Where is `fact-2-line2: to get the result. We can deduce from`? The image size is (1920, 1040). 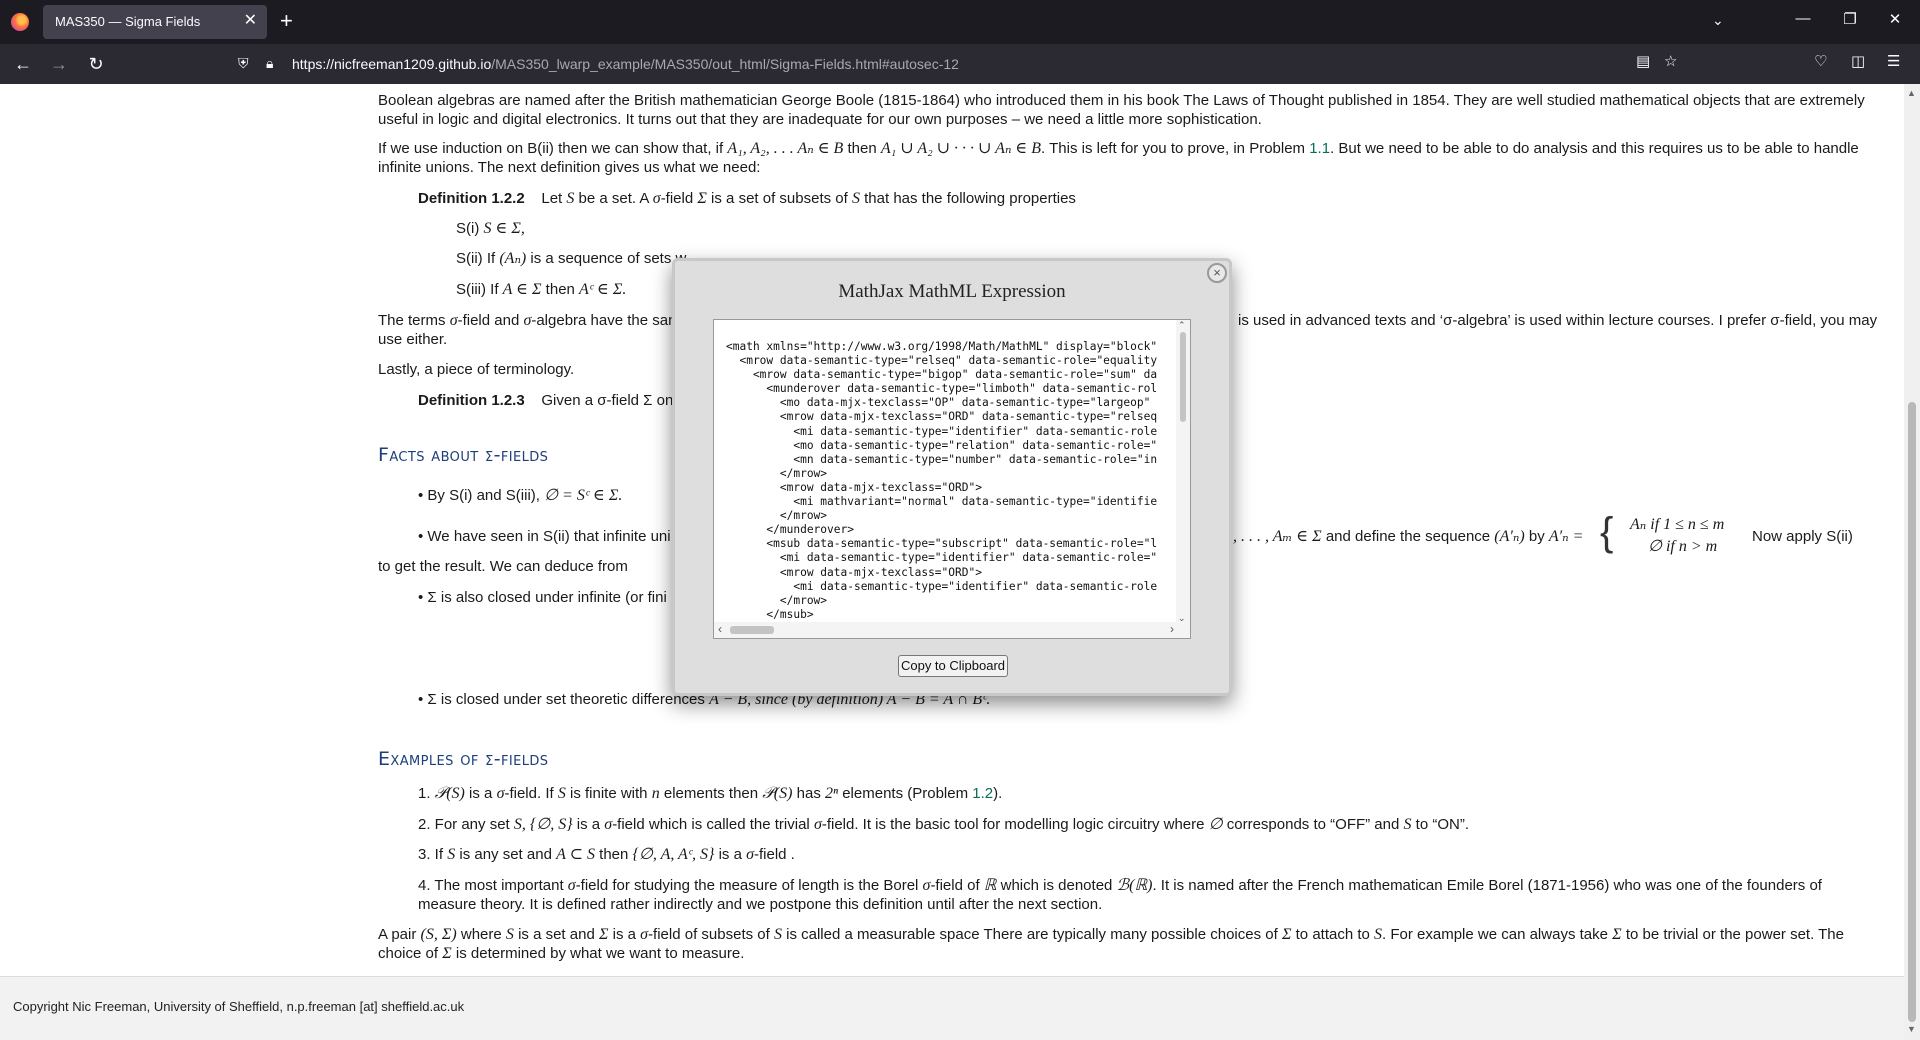 fact-2-line2: to get the result. We can deduce from is located at coordinates (503, 566).